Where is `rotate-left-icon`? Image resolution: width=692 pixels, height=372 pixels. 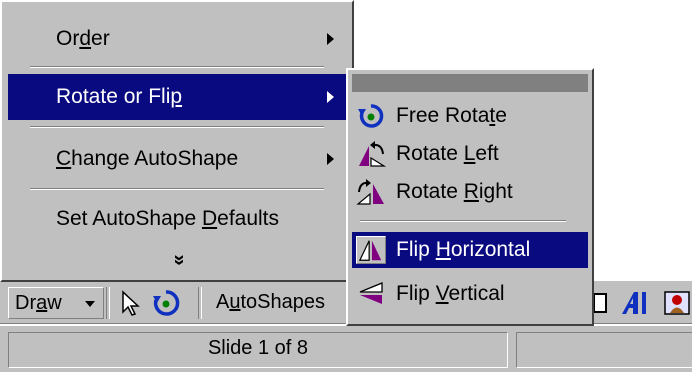
rotate-left-icon is located at coordinates (372, 154).